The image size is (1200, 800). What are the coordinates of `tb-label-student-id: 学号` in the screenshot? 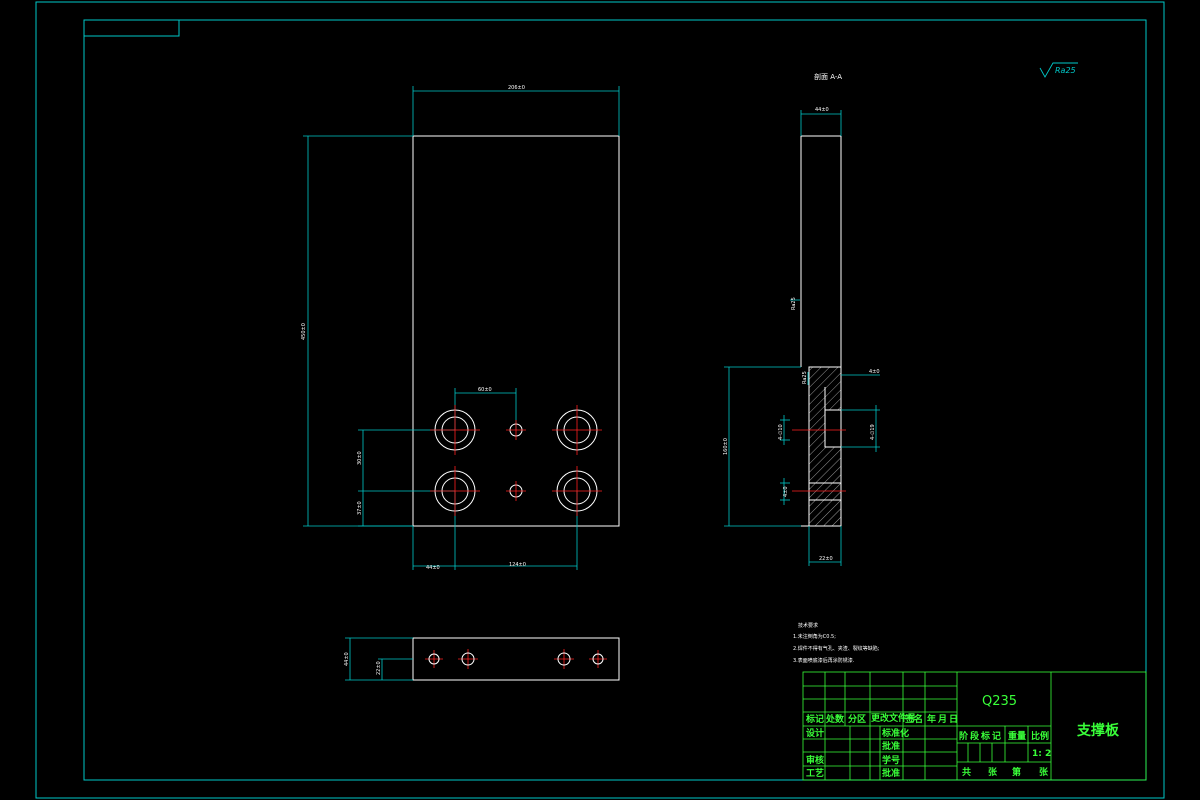 It's located at (891, 760).